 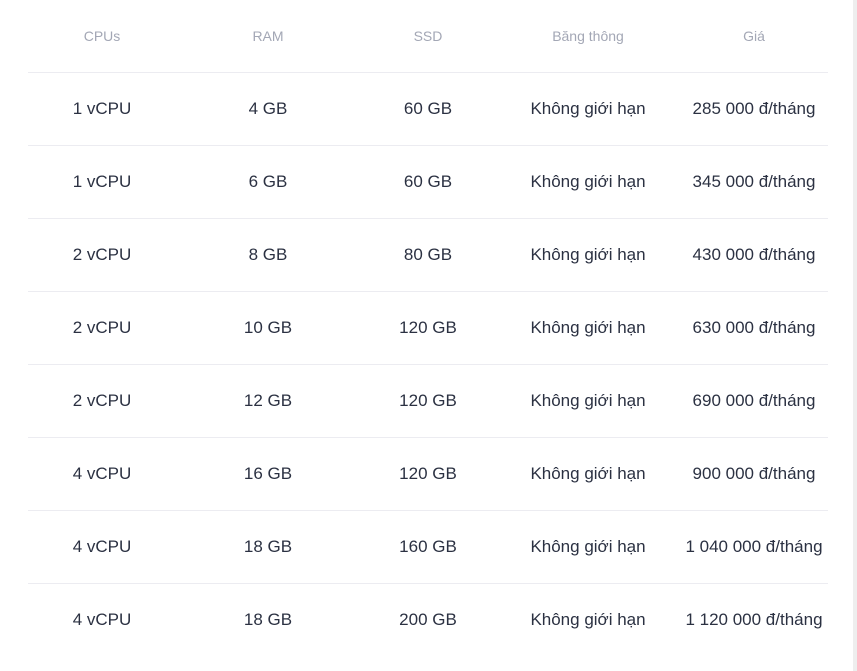 I want to click on cell-price: 690 000 đ/tháng, so click(x=754, y=401).